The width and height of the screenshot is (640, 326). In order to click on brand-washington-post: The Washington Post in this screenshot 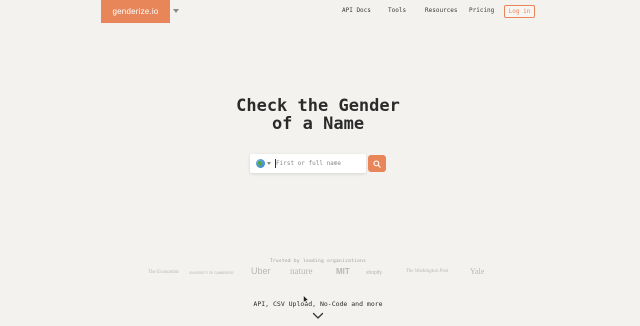, I will do `click(427, 271)`.